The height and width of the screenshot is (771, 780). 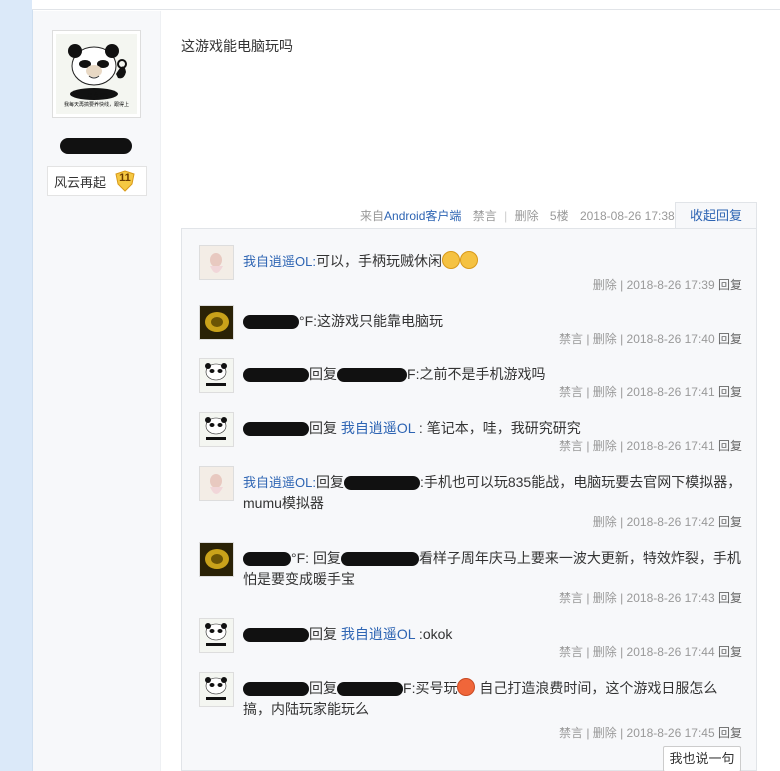 I want to click on reply-meta: 禁言 | 删除 | 2018-8-26 17:43 回复, so click(x=650, y=597).